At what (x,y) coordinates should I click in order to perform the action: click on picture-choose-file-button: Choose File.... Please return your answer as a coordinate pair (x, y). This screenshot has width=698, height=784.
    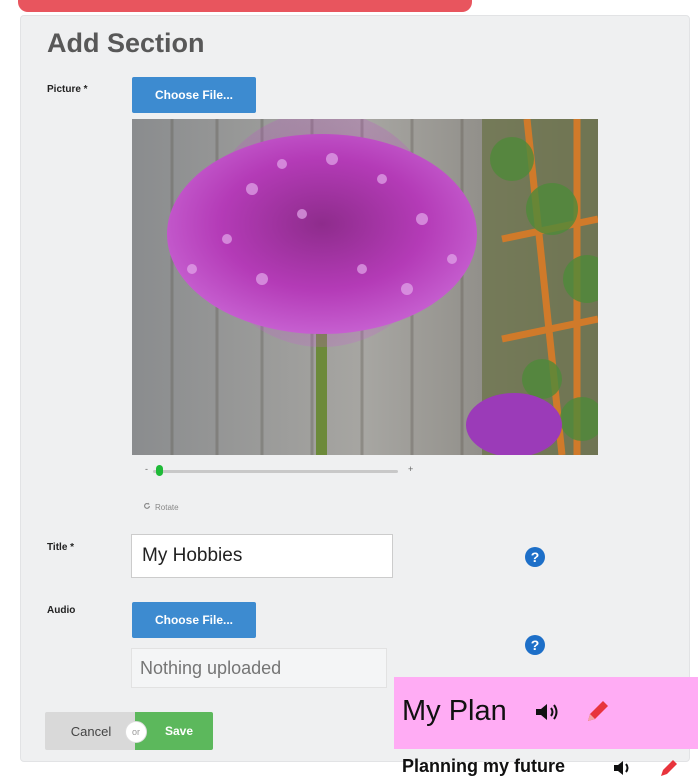
    Looking at the image, I should click on (194, 95).